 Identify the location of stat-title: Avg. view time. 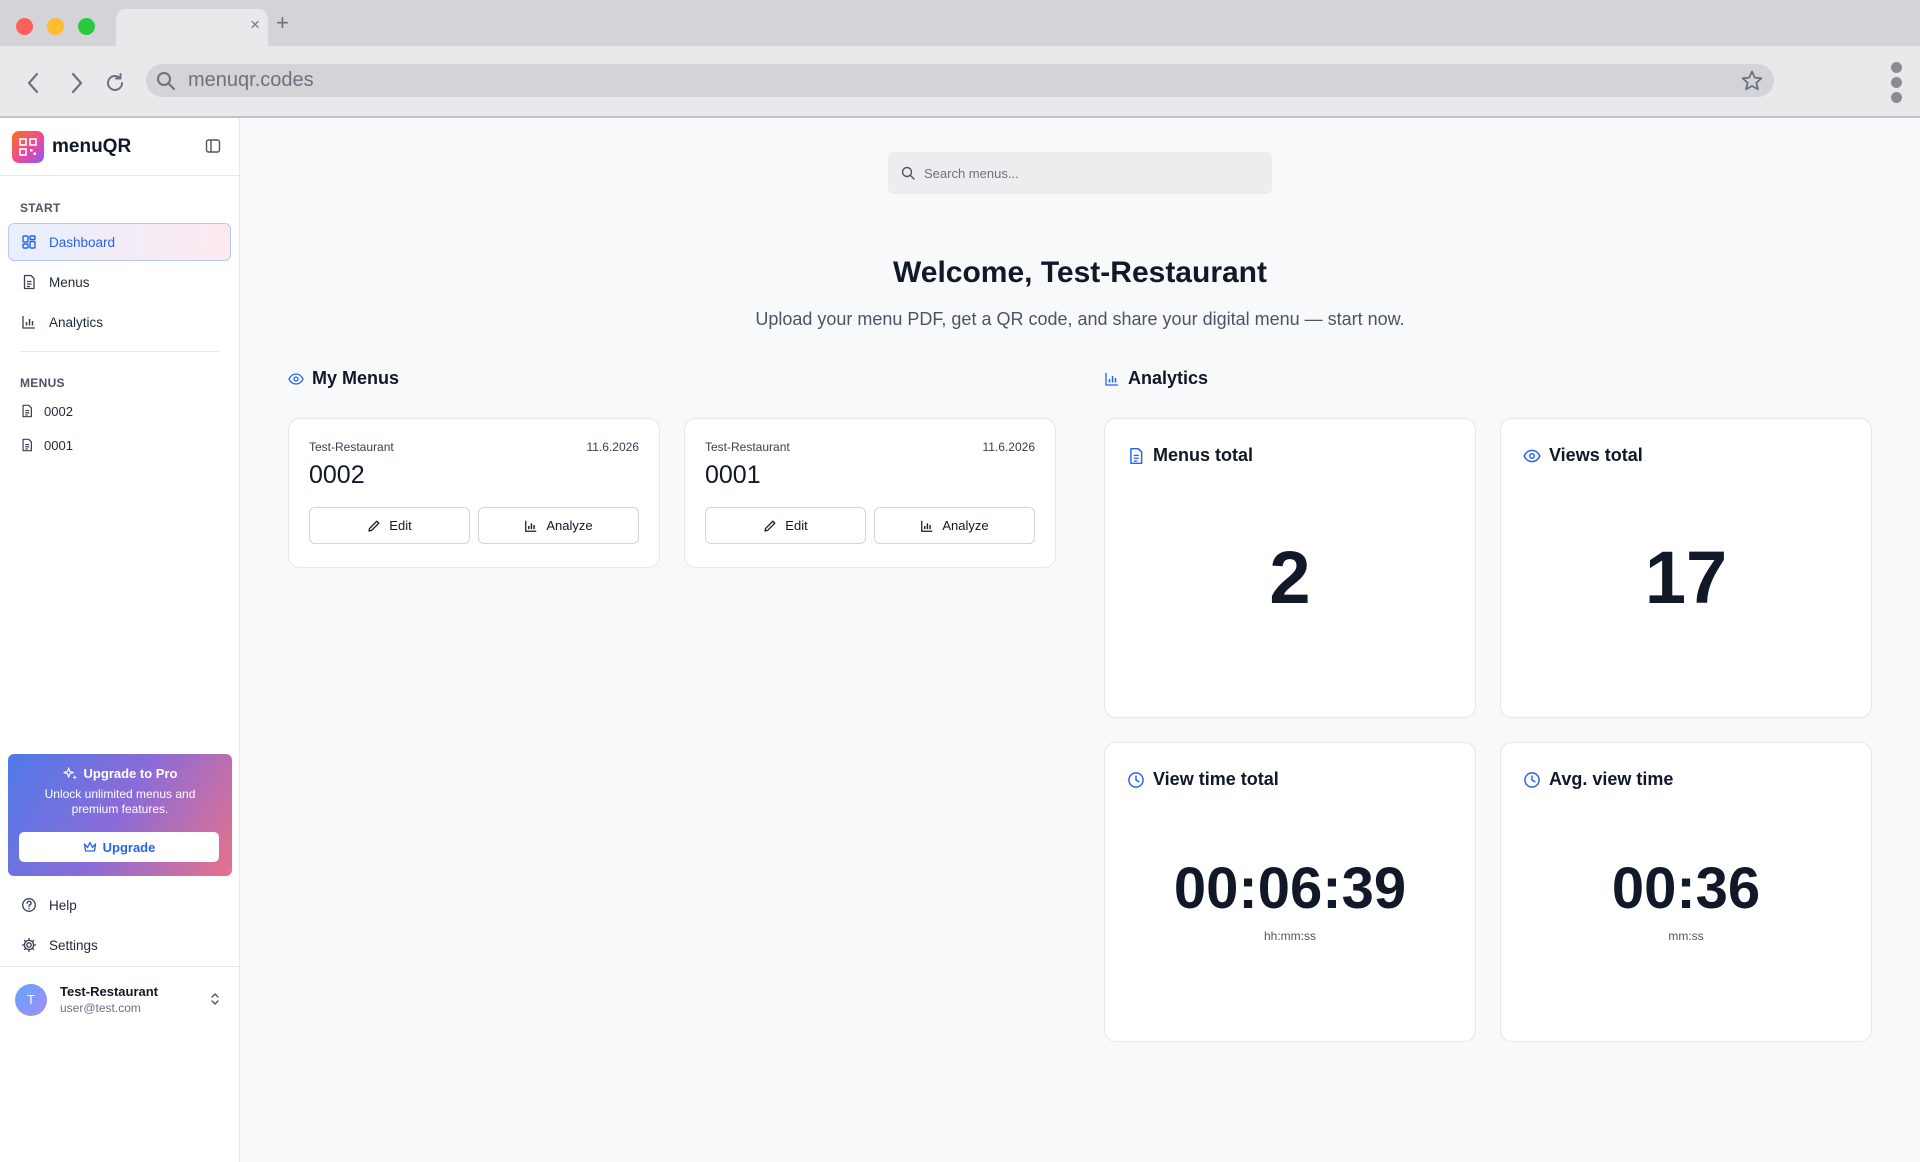
(1598, 779).